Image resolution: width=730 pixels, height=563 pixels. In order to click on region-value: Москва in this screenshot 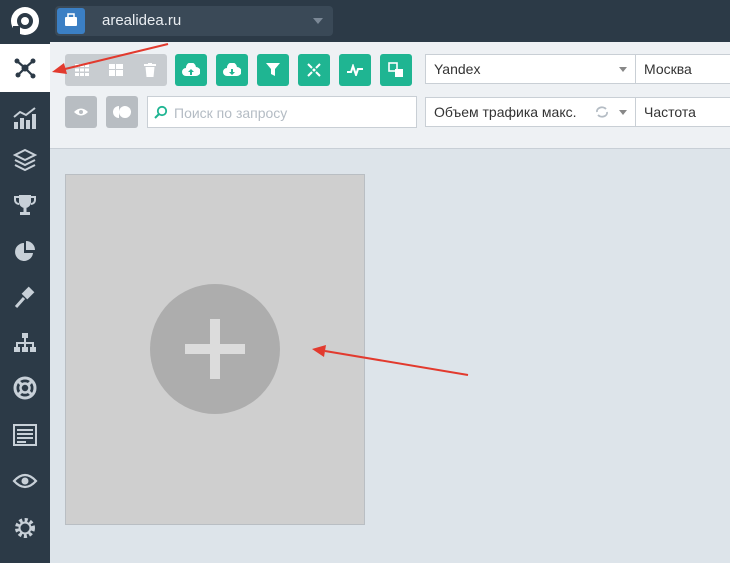, I will do `click(668, 69)`.